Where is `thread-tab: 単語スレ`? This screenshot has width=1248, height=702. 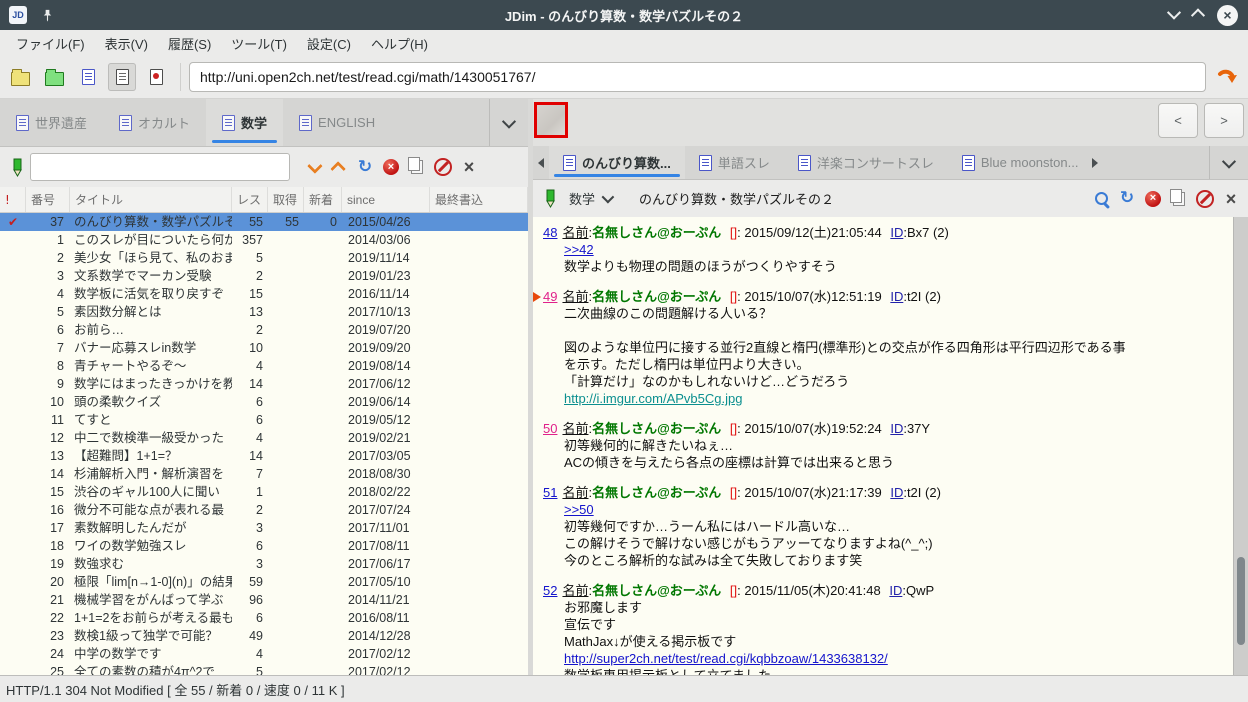
thread-tab: 単語スレ is located at coordinates (734, 162).